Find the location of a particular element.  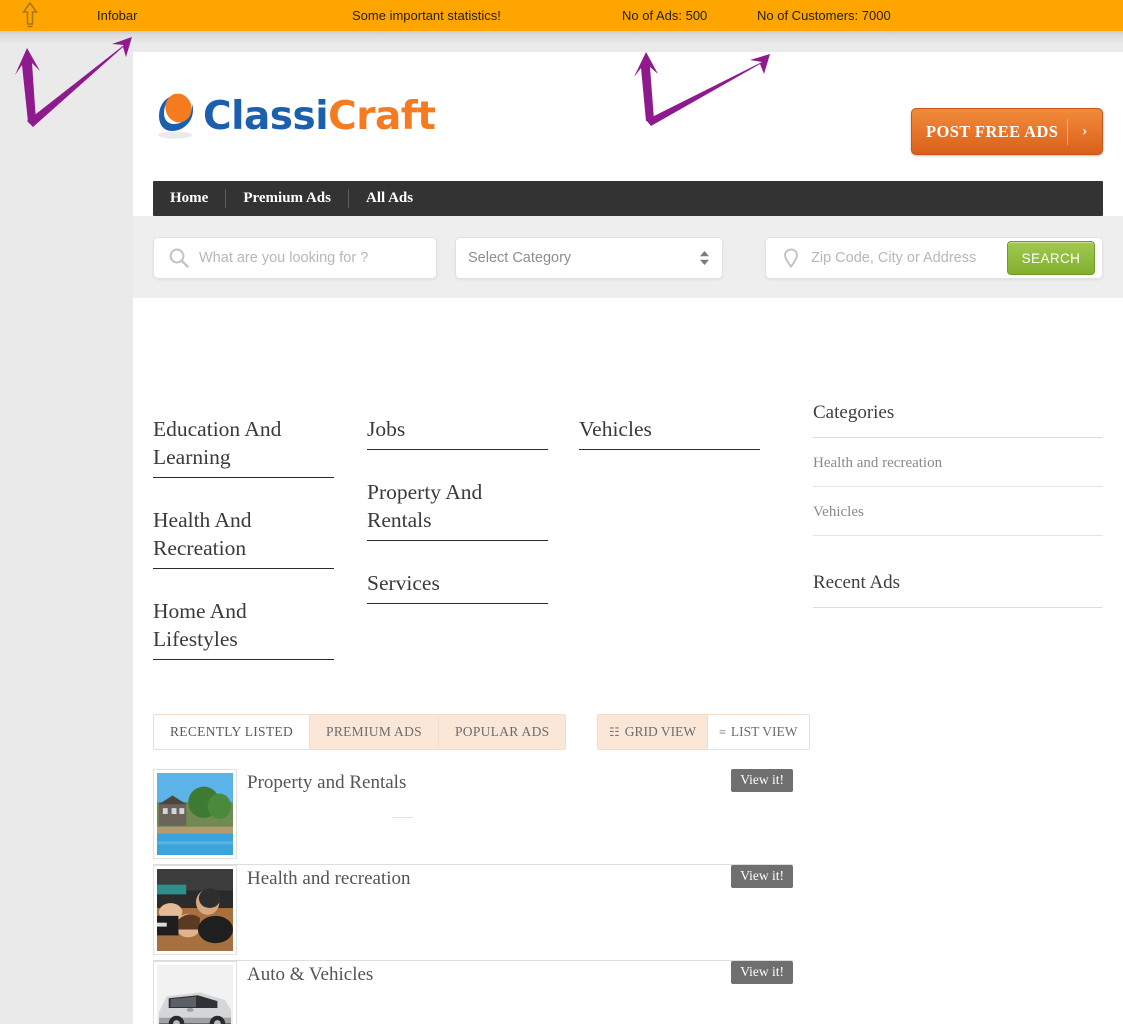

list-view-button: ≡ LIST VIEW is located at coordinates (758, 732).